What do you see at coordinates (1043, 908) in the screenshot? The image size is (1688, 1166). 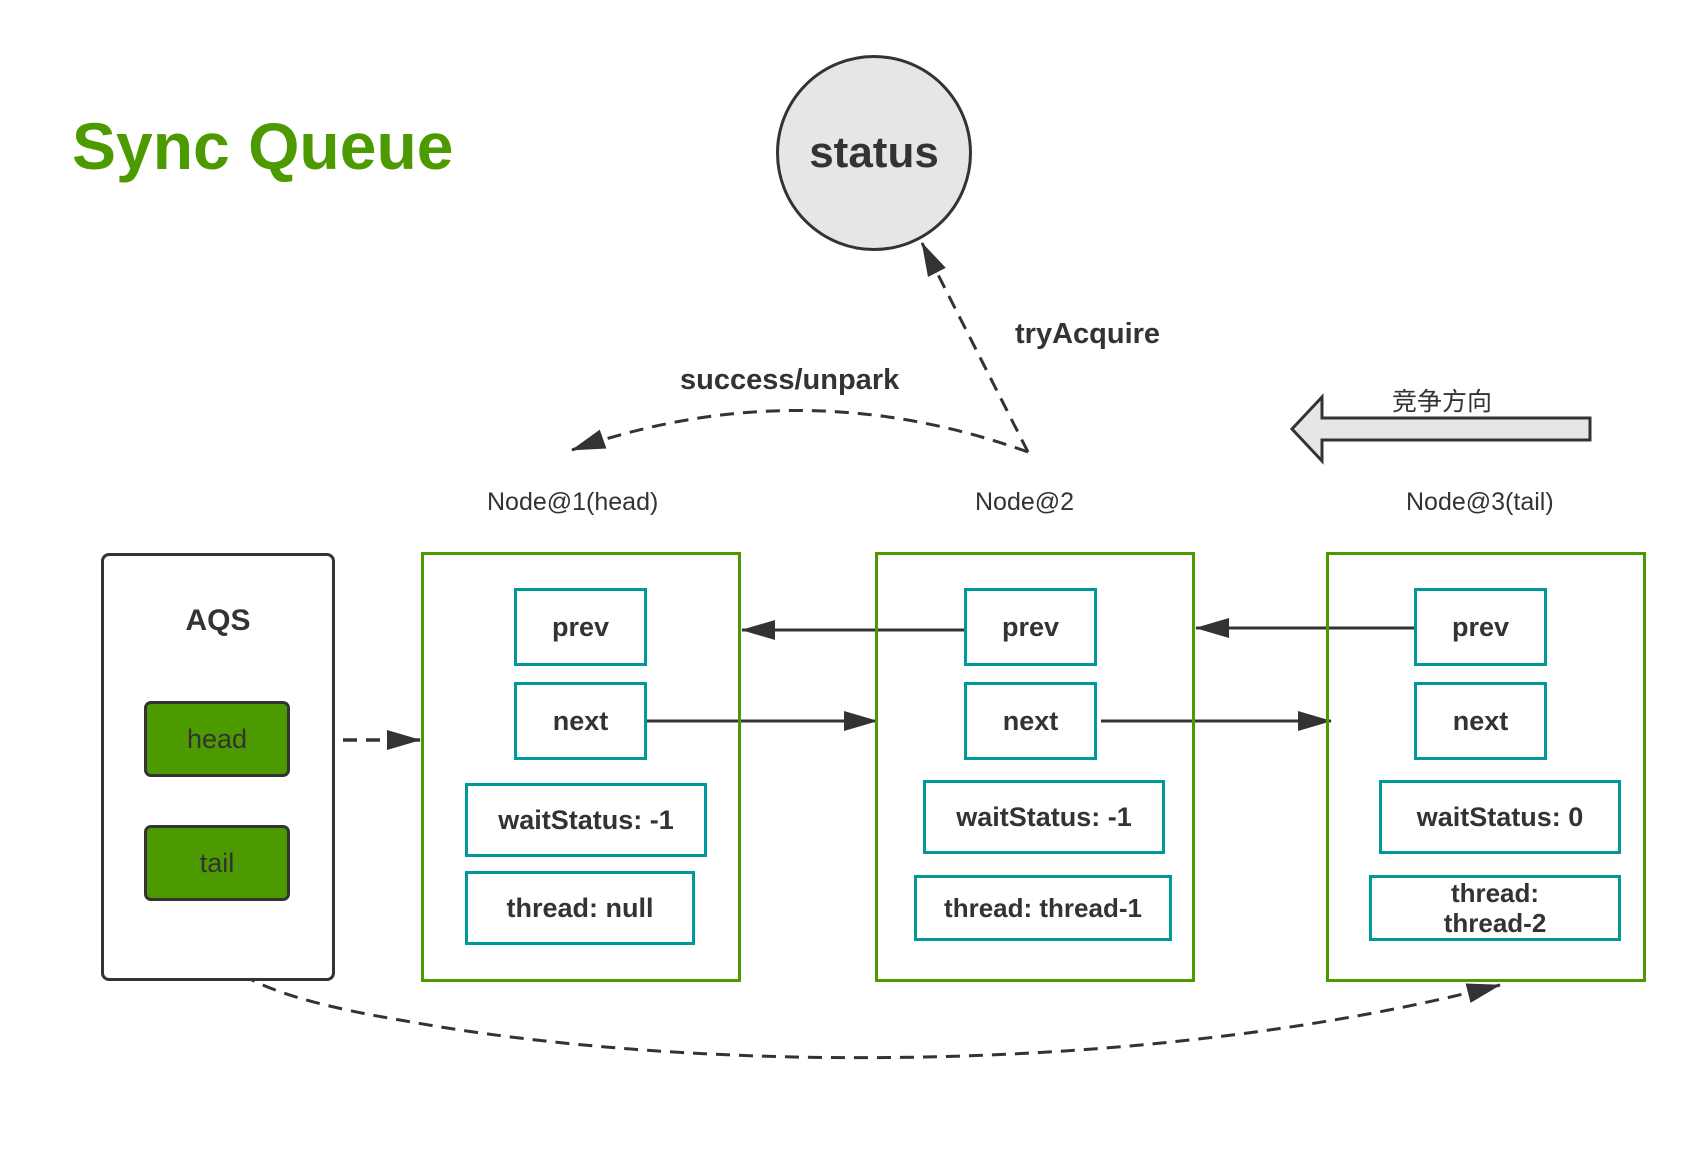 I see `node2-thread-field: thread: thread-1` at bounding box center [1043, 908].